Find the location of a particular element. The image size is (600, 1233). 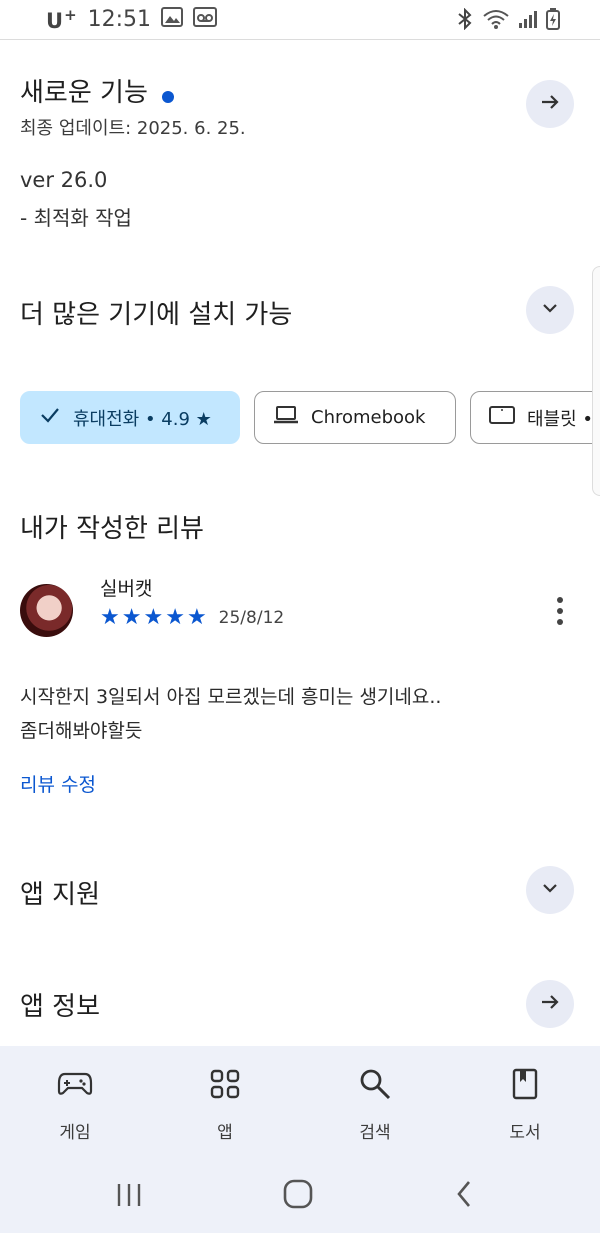

search-icon is located at coordinates (375, 1084).